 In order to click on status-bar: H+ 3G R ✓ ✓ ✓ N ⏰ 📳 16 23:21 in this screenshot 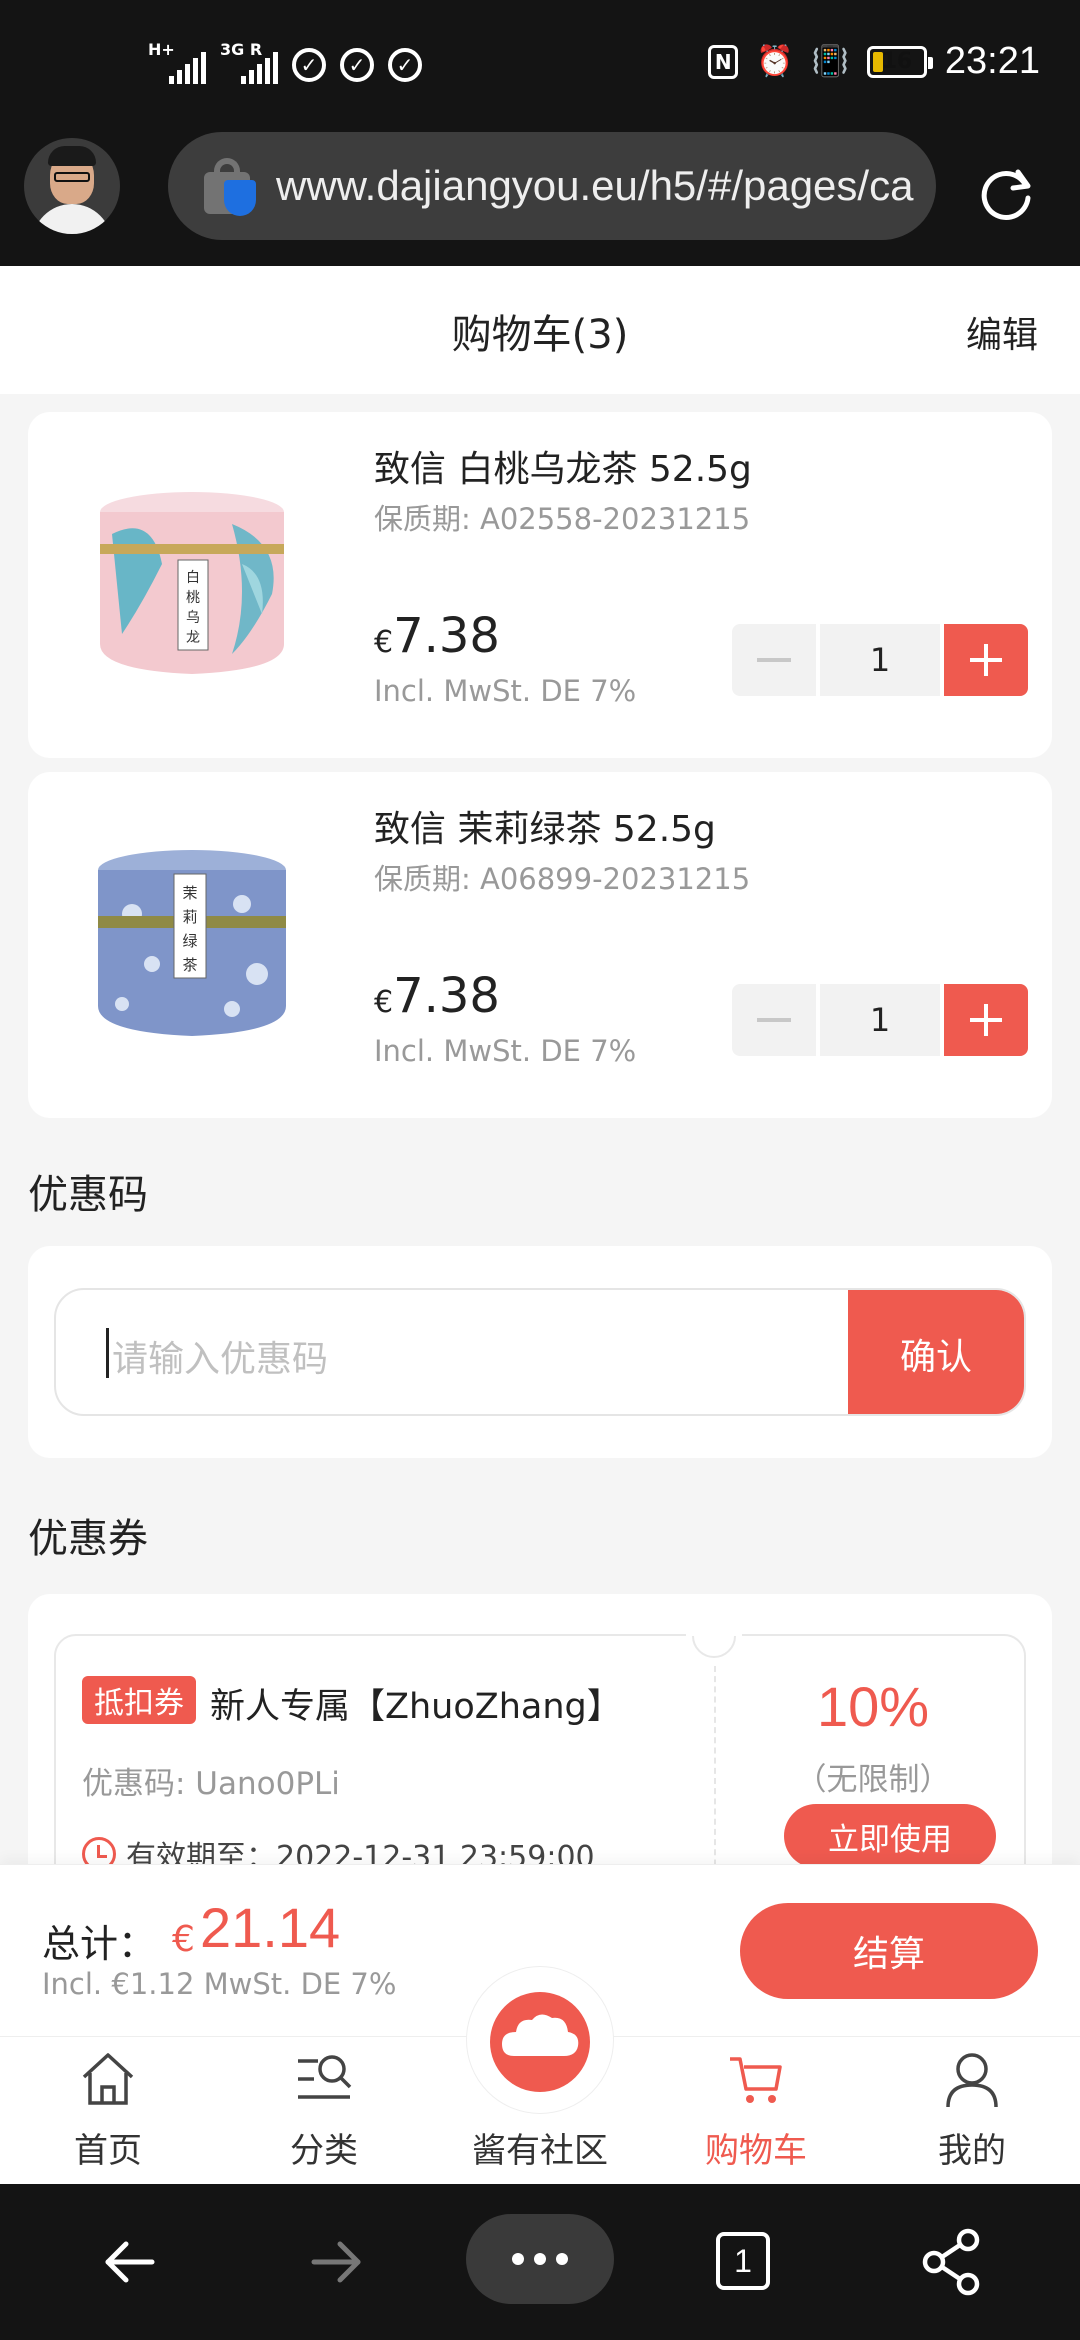, I will do `click(540, 65)`.